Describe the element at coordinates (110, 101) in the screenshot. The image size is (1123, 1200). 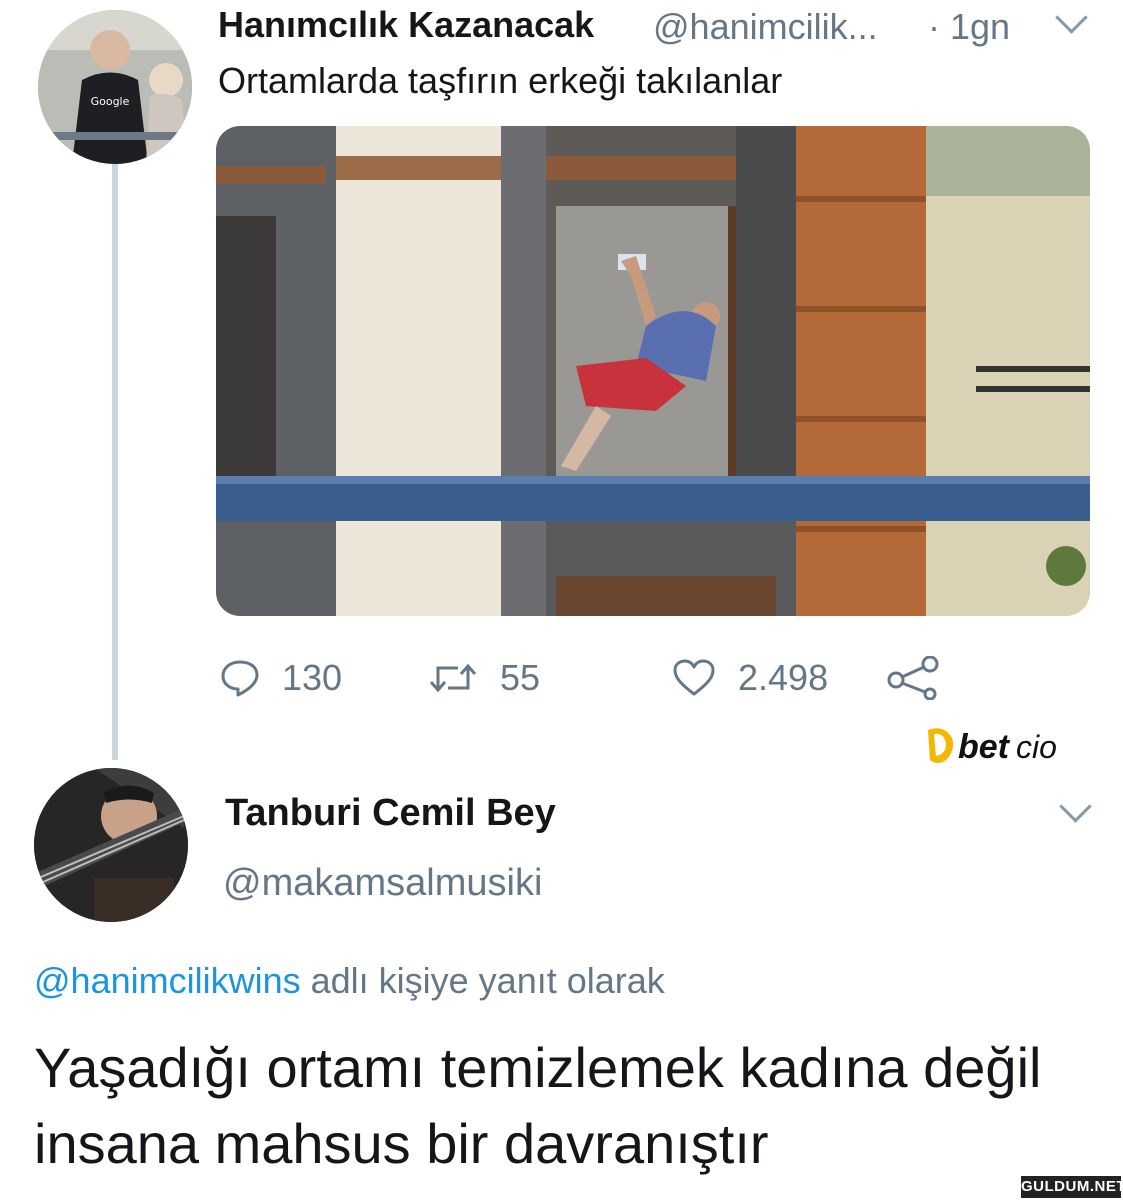
I see `svg-text: Google` at that location.